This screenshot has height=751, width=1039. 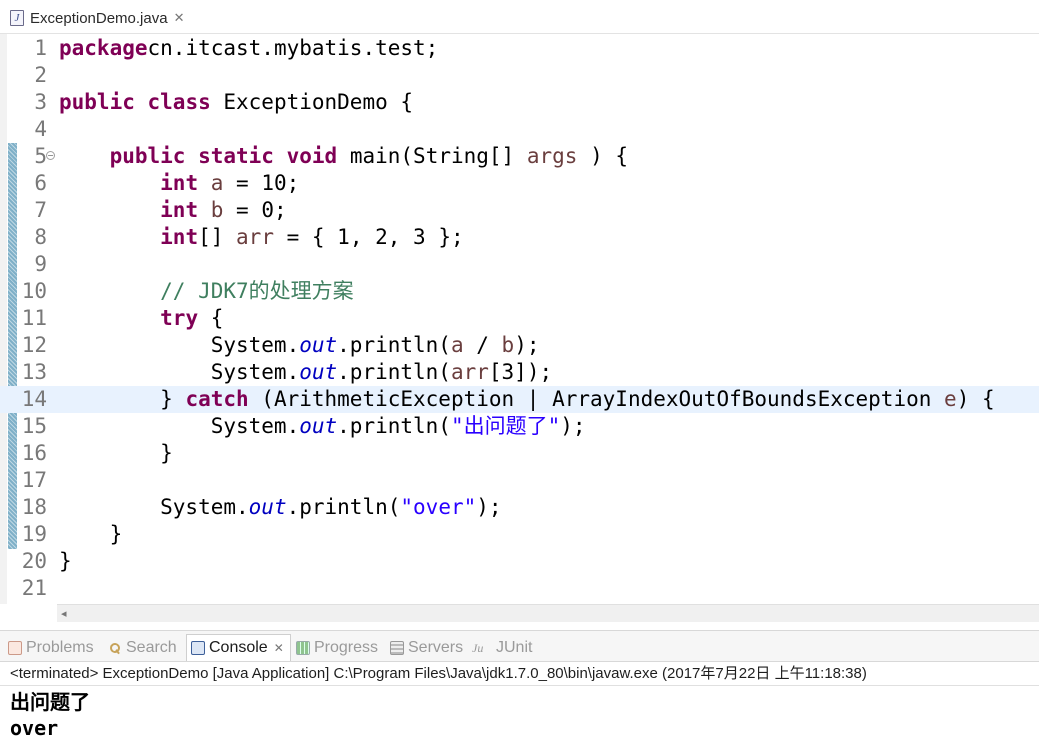 I want to click on view-tab-junit: Ju JUnit, so click(x=502, y=647).